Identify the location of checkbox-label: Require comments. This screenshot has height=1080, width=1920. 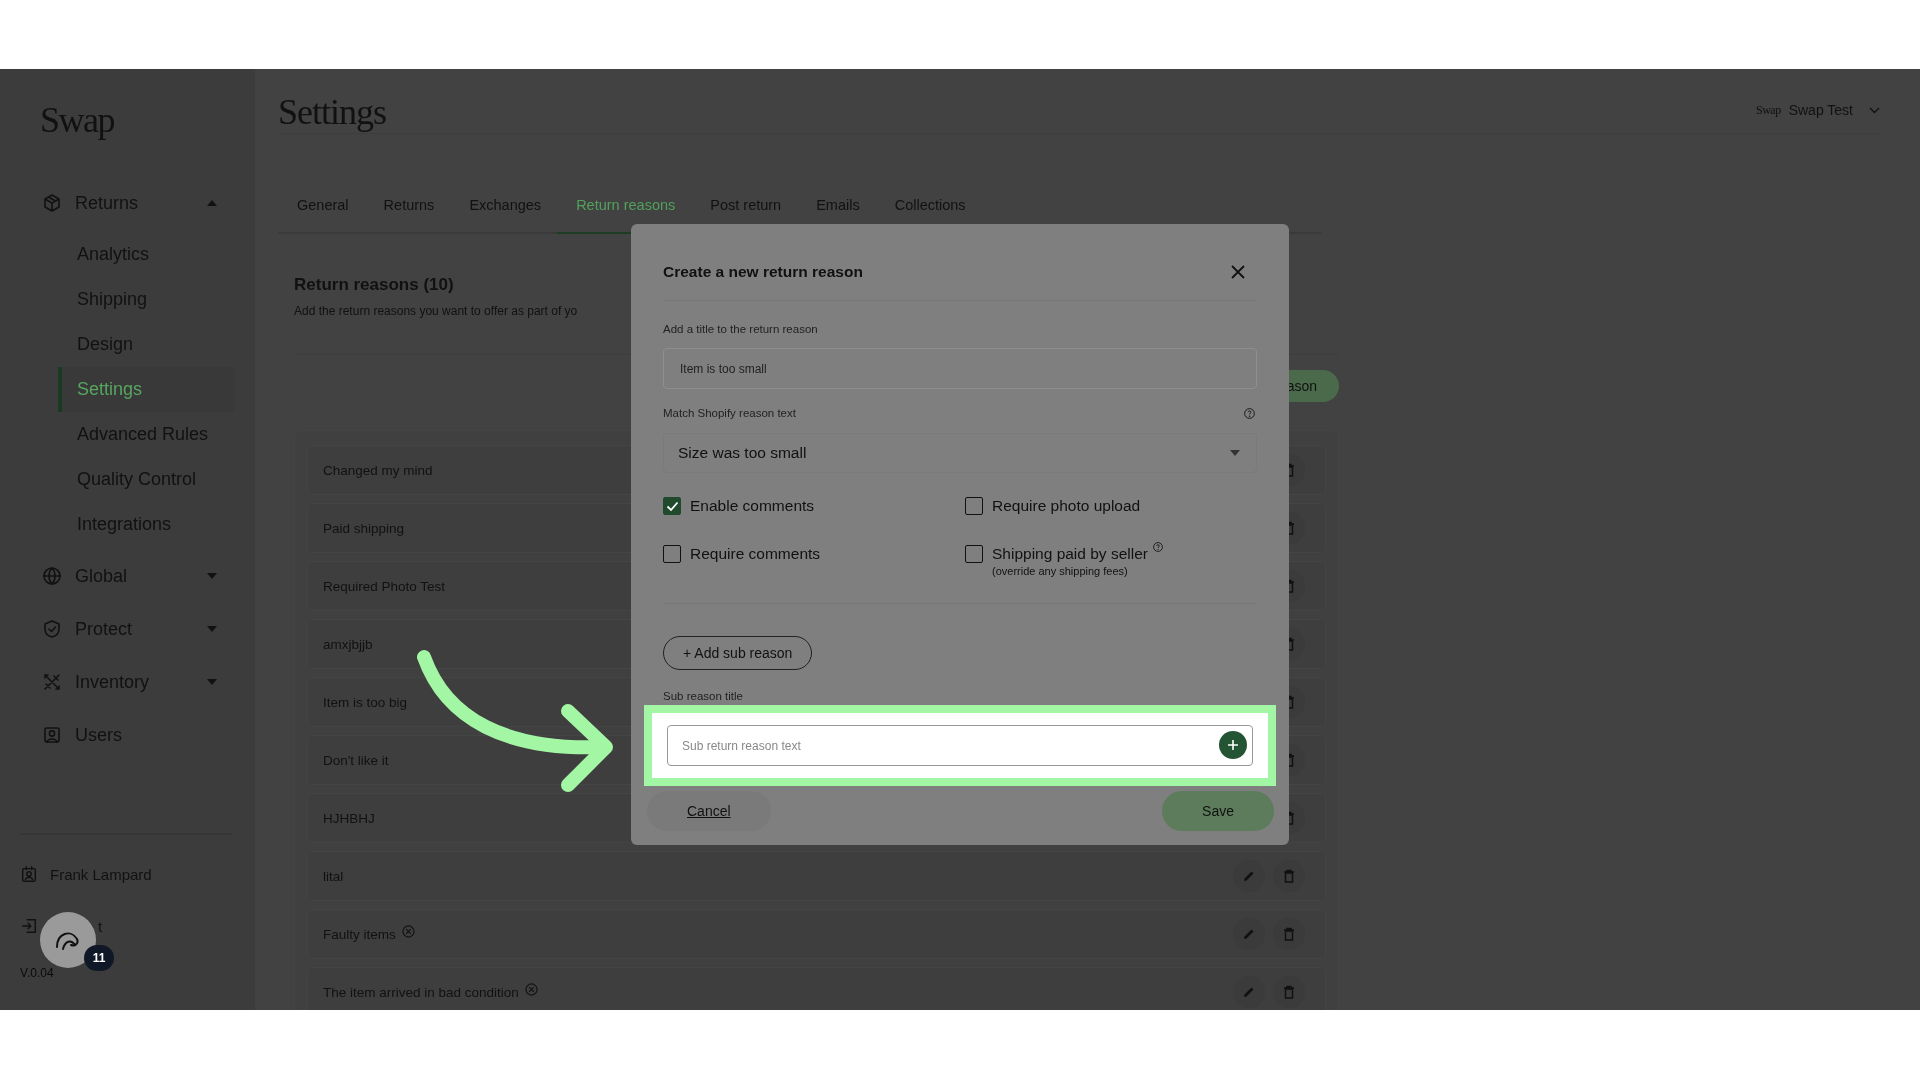
(755, 554).